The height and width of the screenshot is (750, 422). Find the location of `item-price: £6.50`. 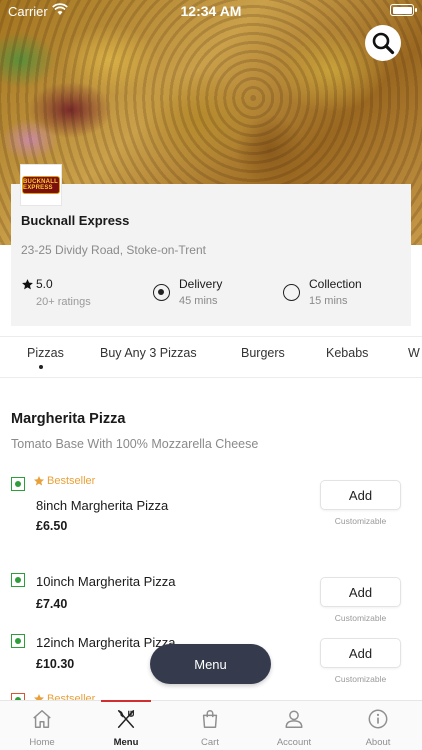

item-price: £6.50 is located at coordinates (52, 526).